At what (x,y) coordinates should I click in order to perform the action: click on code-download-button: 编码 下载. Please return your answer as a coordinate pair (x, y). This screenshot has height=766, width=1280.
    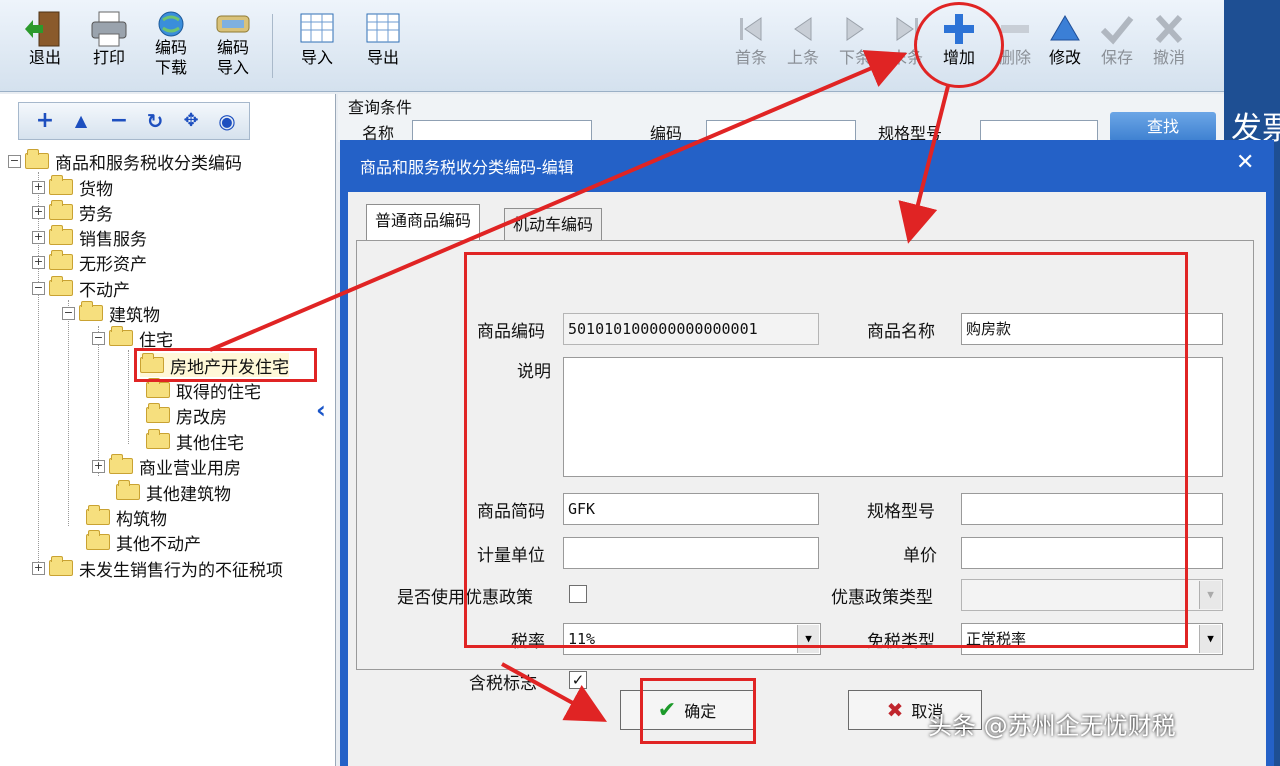
    Looking at the image, I should click on (171, 48).